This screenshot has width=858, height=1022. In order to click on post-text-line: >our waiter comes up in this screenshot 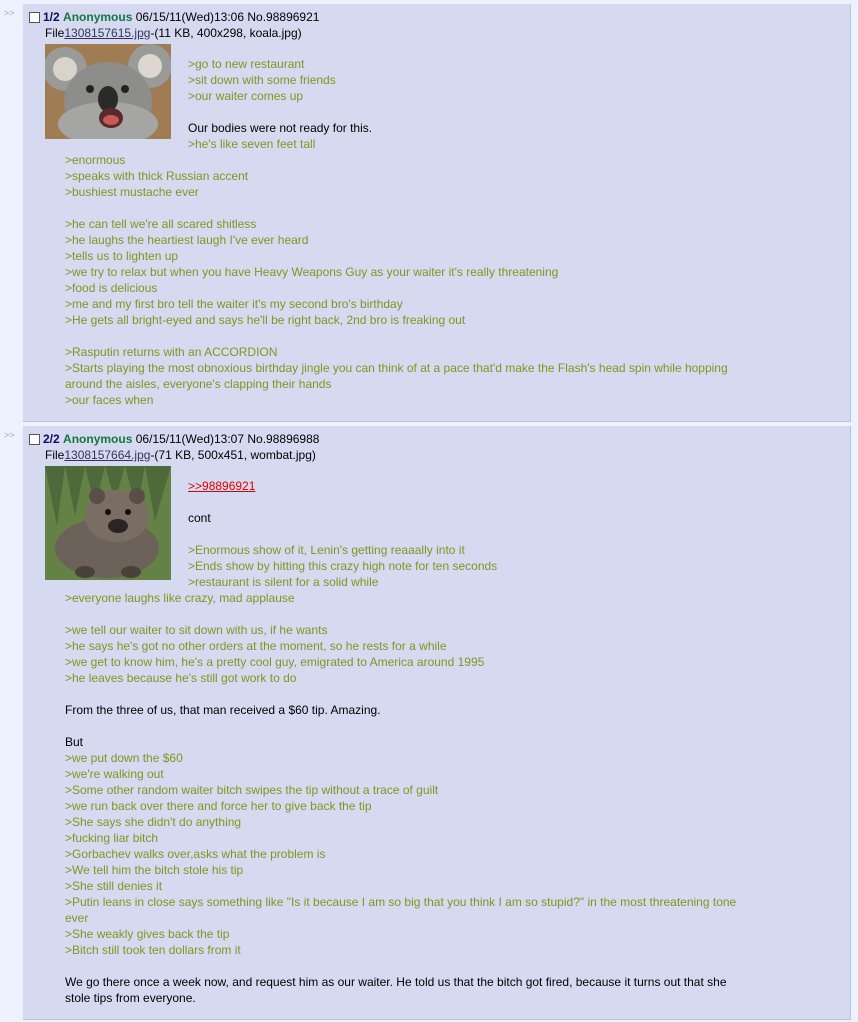, I will do `click(246, 96)`.